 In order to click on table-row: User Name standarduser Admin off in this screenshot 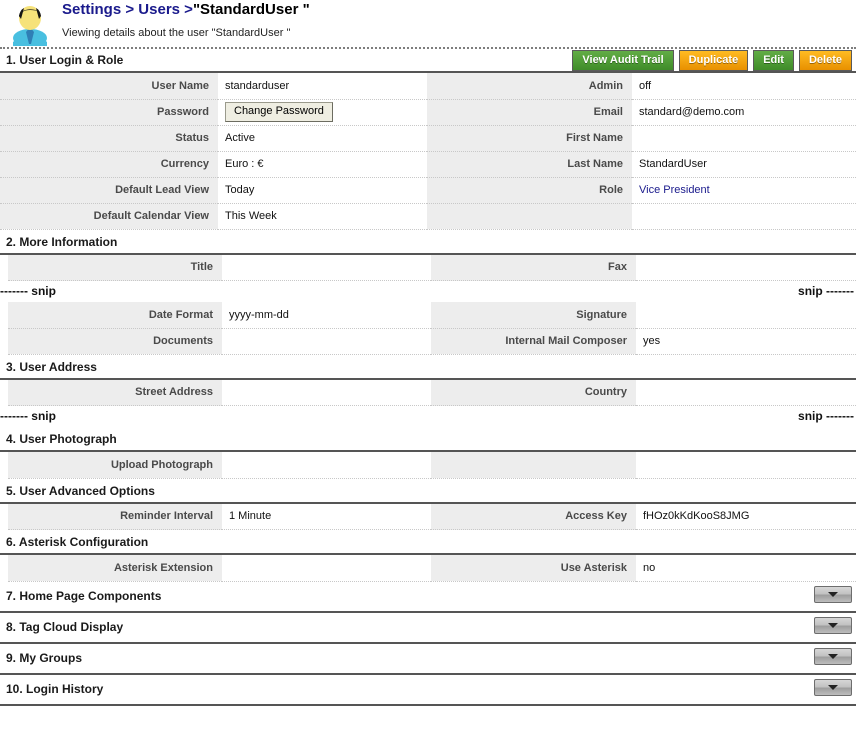, I will do `click(428, 86)`.